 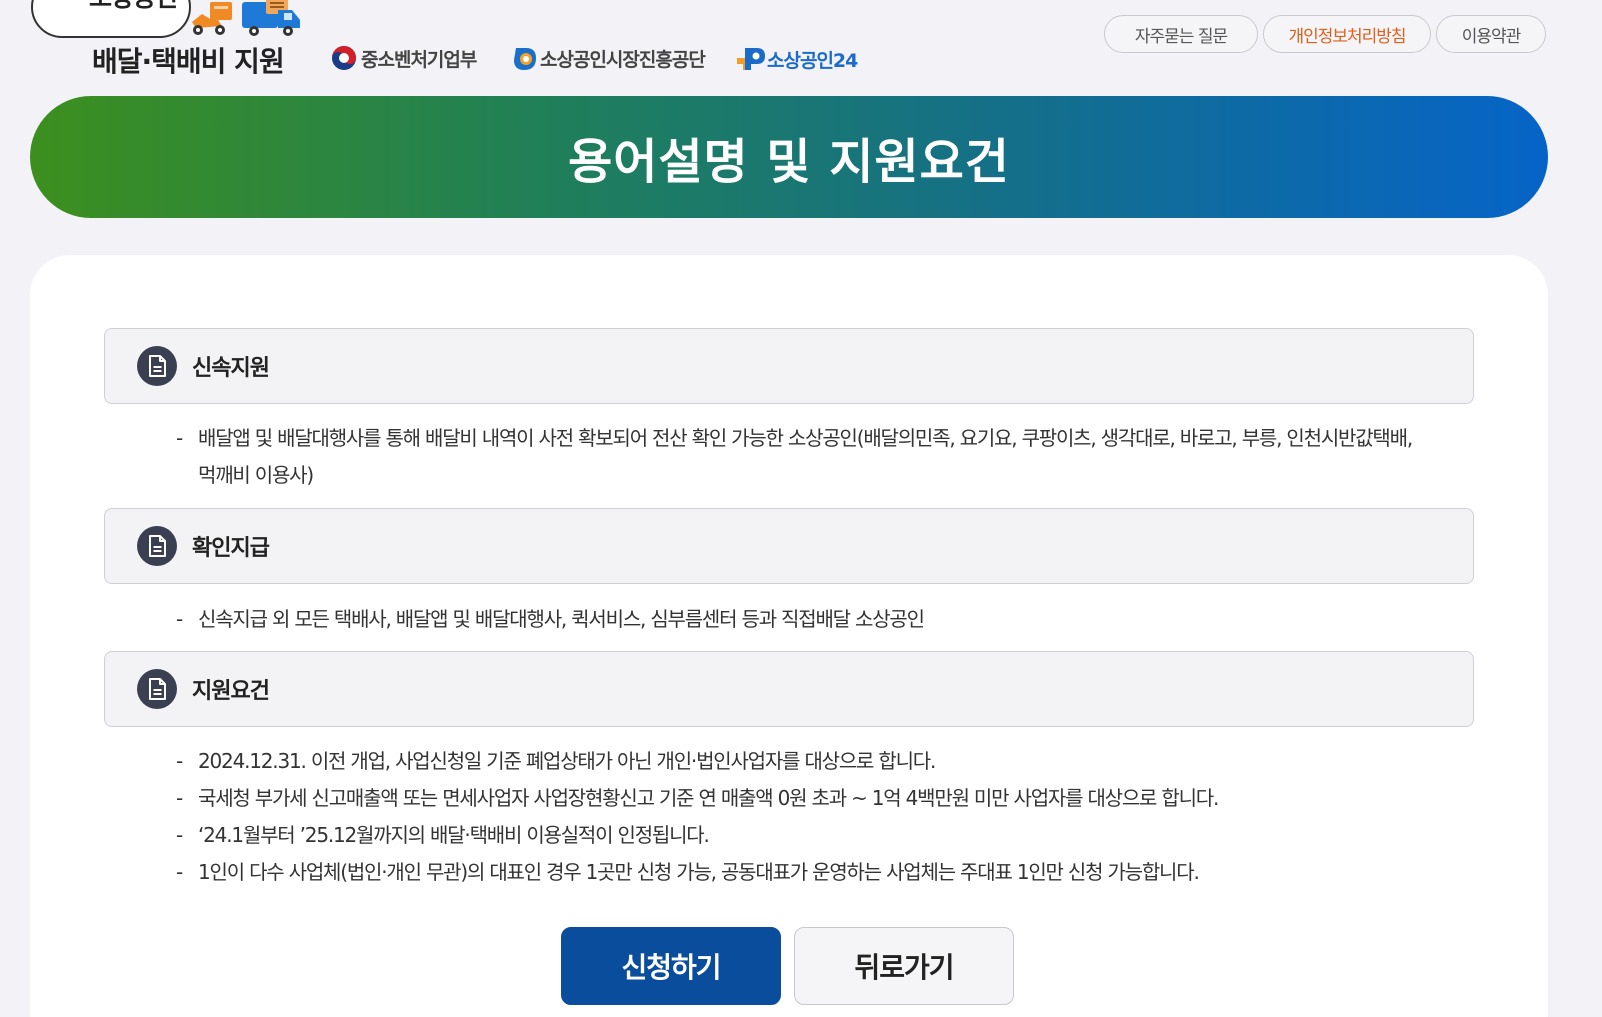 I want to click on top-links: 자주묻는 질문 개인정보처리방침 이용약관, so click(x=1325, y=34).